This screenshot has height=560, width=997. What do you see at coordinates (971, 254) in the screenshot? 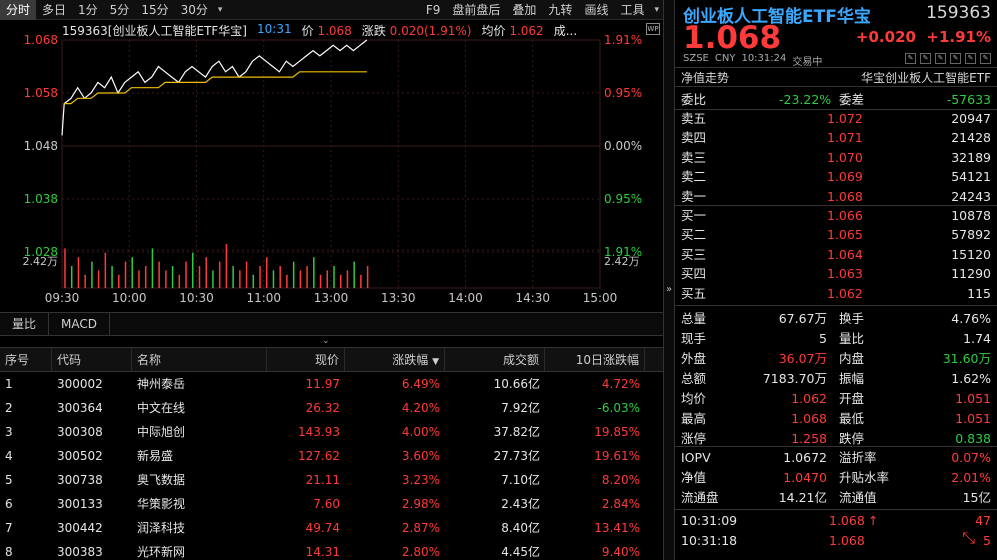
I see `level-volume: 15120` at bounding box center [971, 254].